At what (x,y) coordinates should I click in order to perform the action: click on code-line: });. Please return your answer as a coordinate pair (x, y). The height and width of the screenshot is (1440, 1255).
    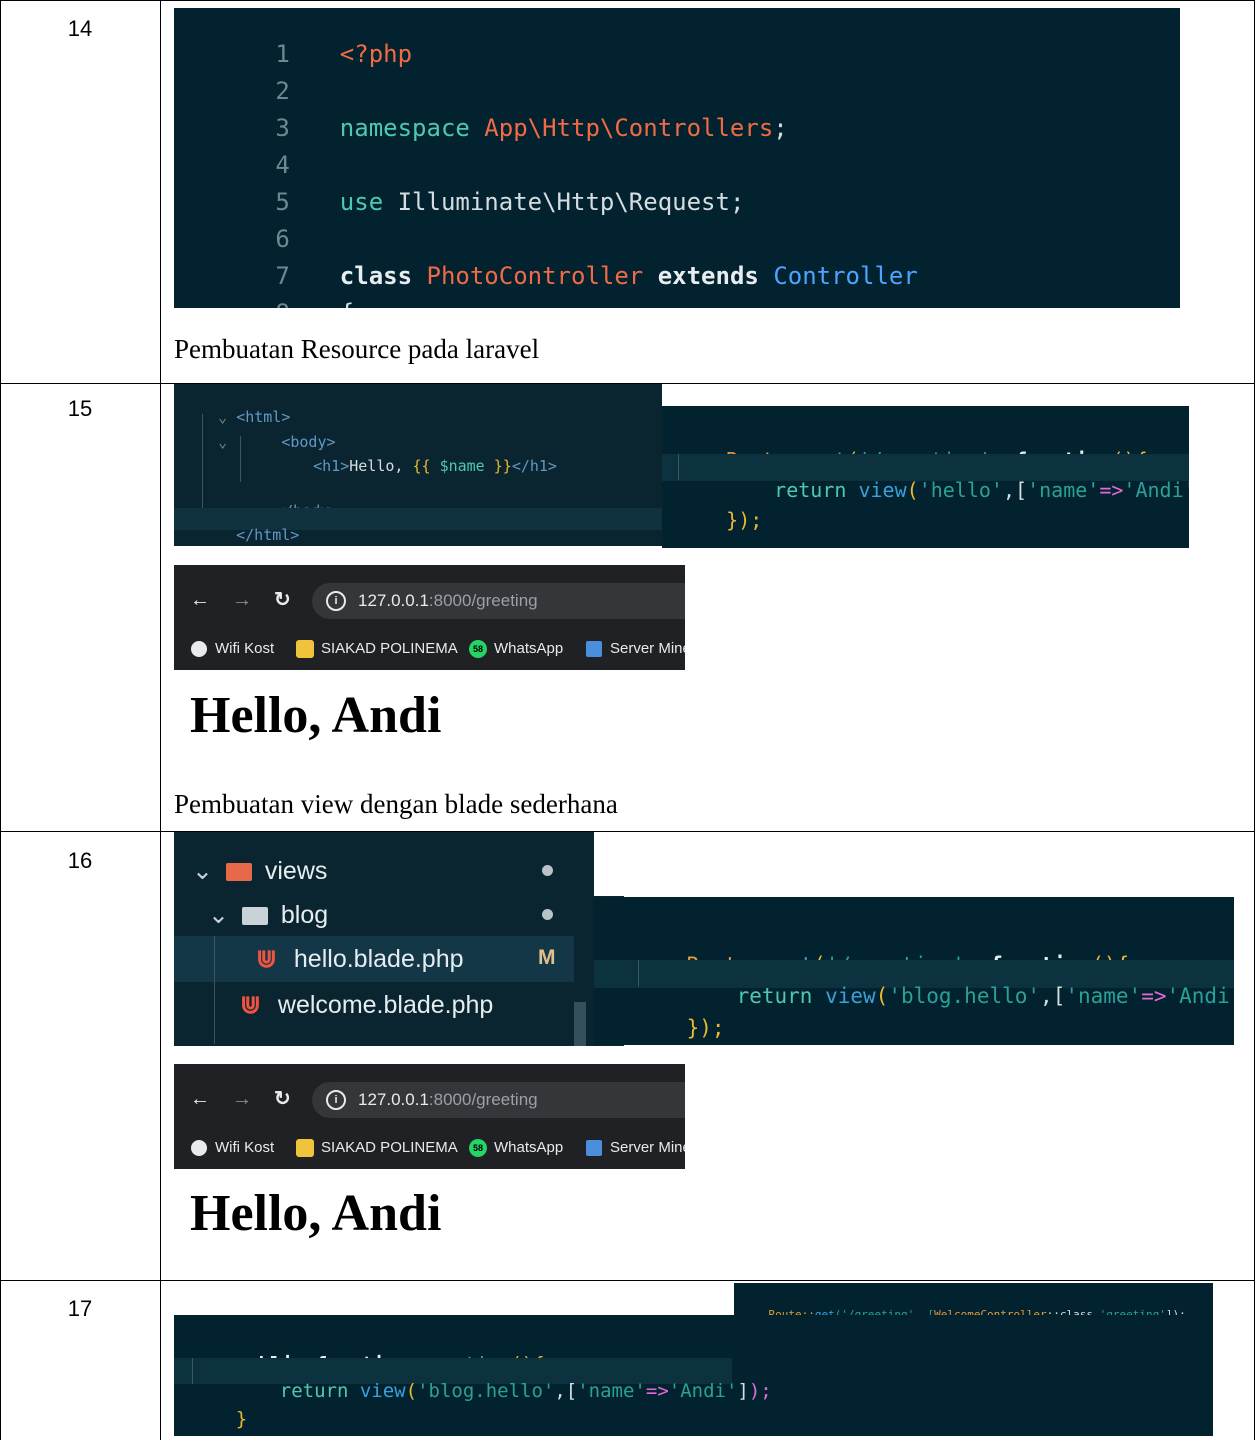
    Looking at the image, I should click on (680, 1018).